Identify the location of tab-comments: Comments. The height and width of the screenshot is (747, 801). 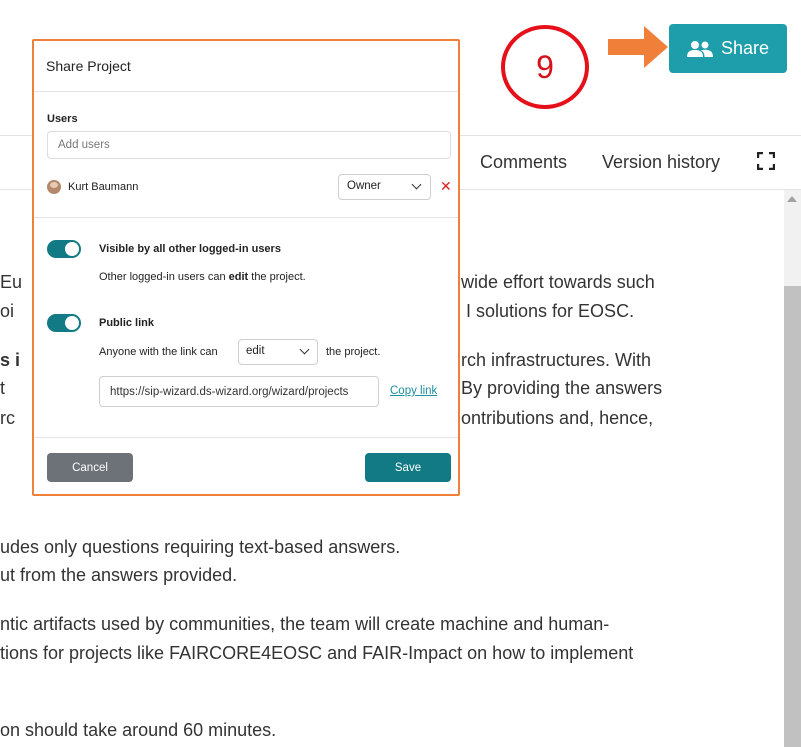
(523, 162).